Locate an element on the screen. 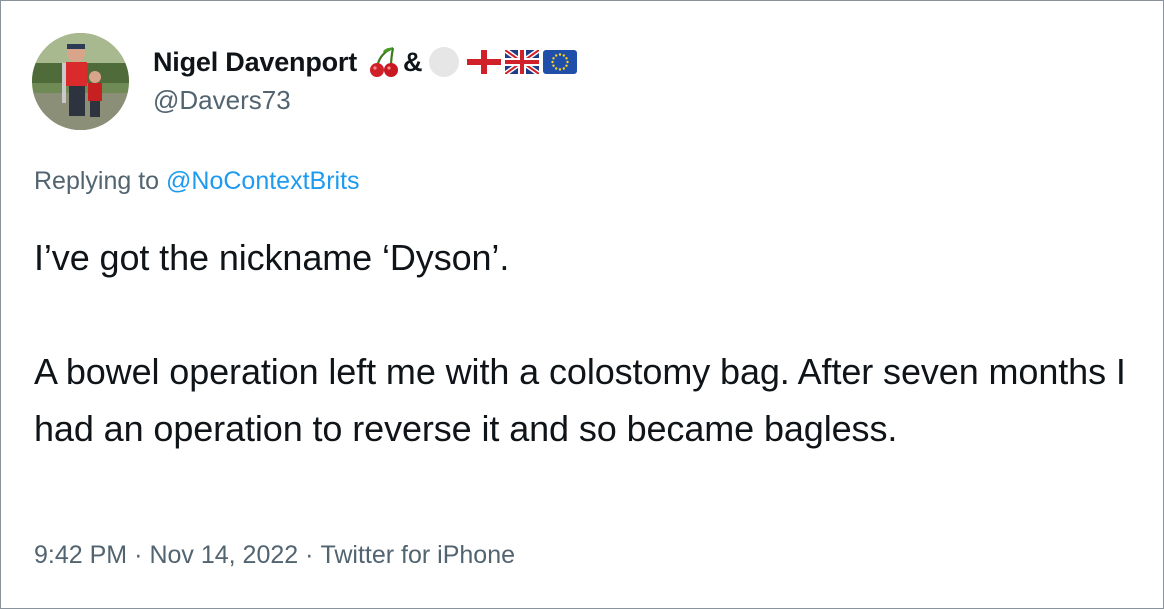 The width and height of the screenshot is (1164, 609). tweet-paragraph-1: I’ve got the nickname ‘Dyson’. is located at coordinates (272, 257).